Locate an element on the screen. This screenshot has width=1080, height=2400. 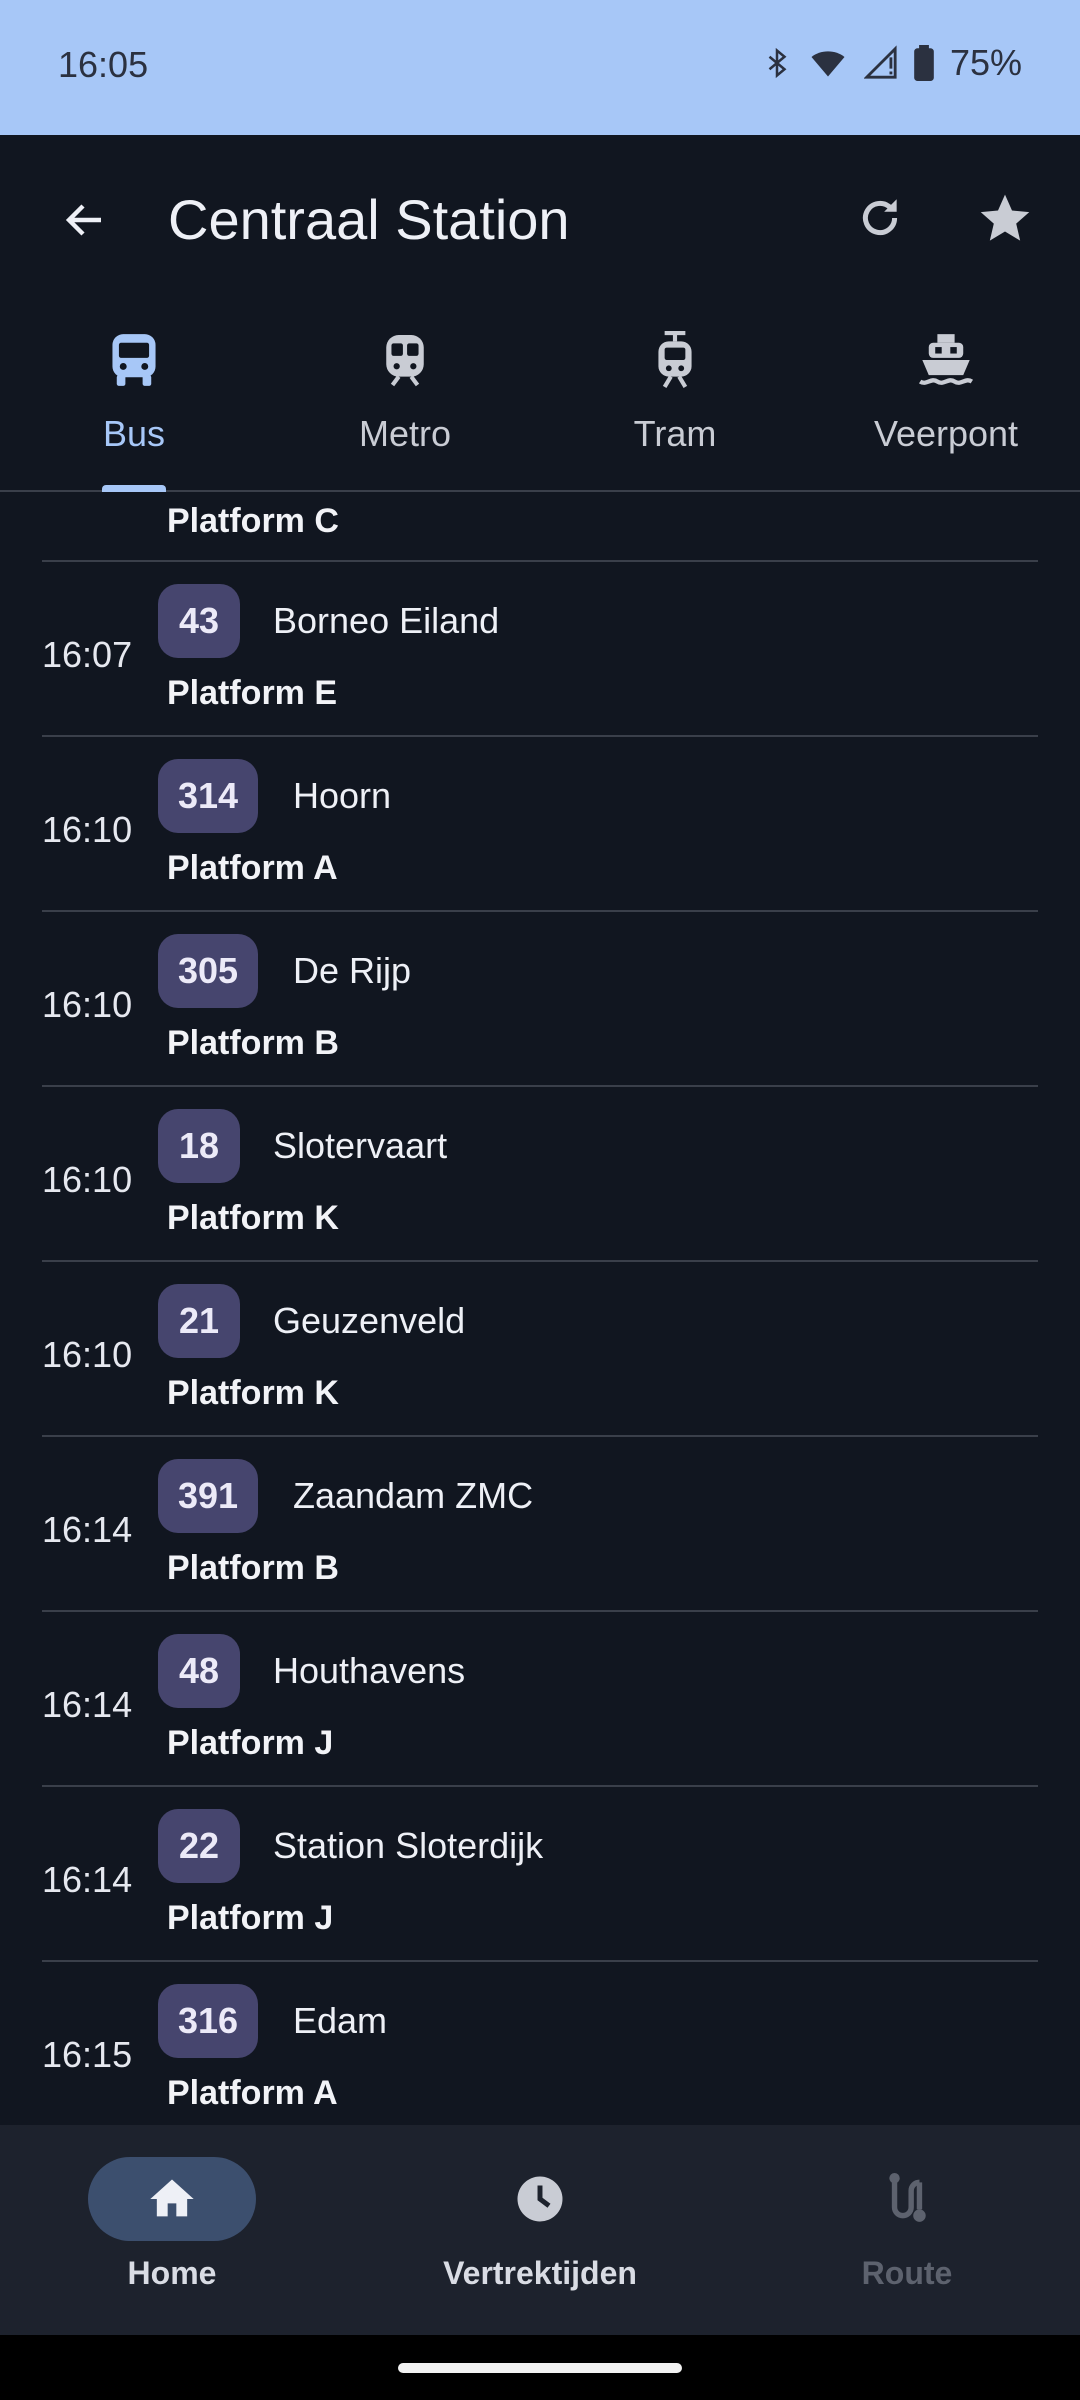
bus-icon is located at coordinates (134, 360).